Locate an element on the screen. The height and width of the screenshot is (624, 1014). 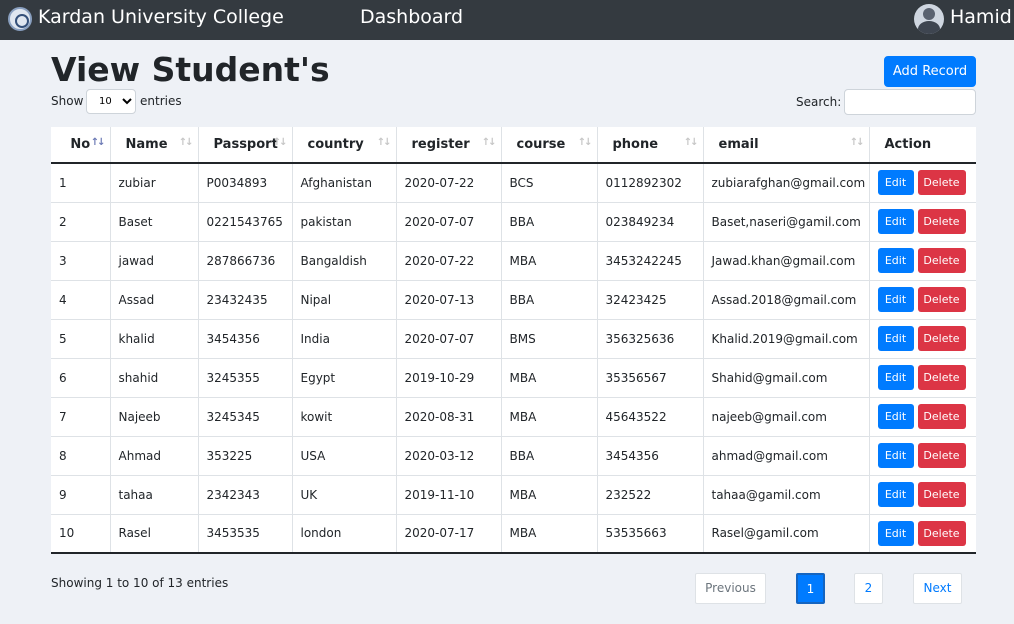
column-header-no: No ↑↓ is located at coordinates (81, 145).